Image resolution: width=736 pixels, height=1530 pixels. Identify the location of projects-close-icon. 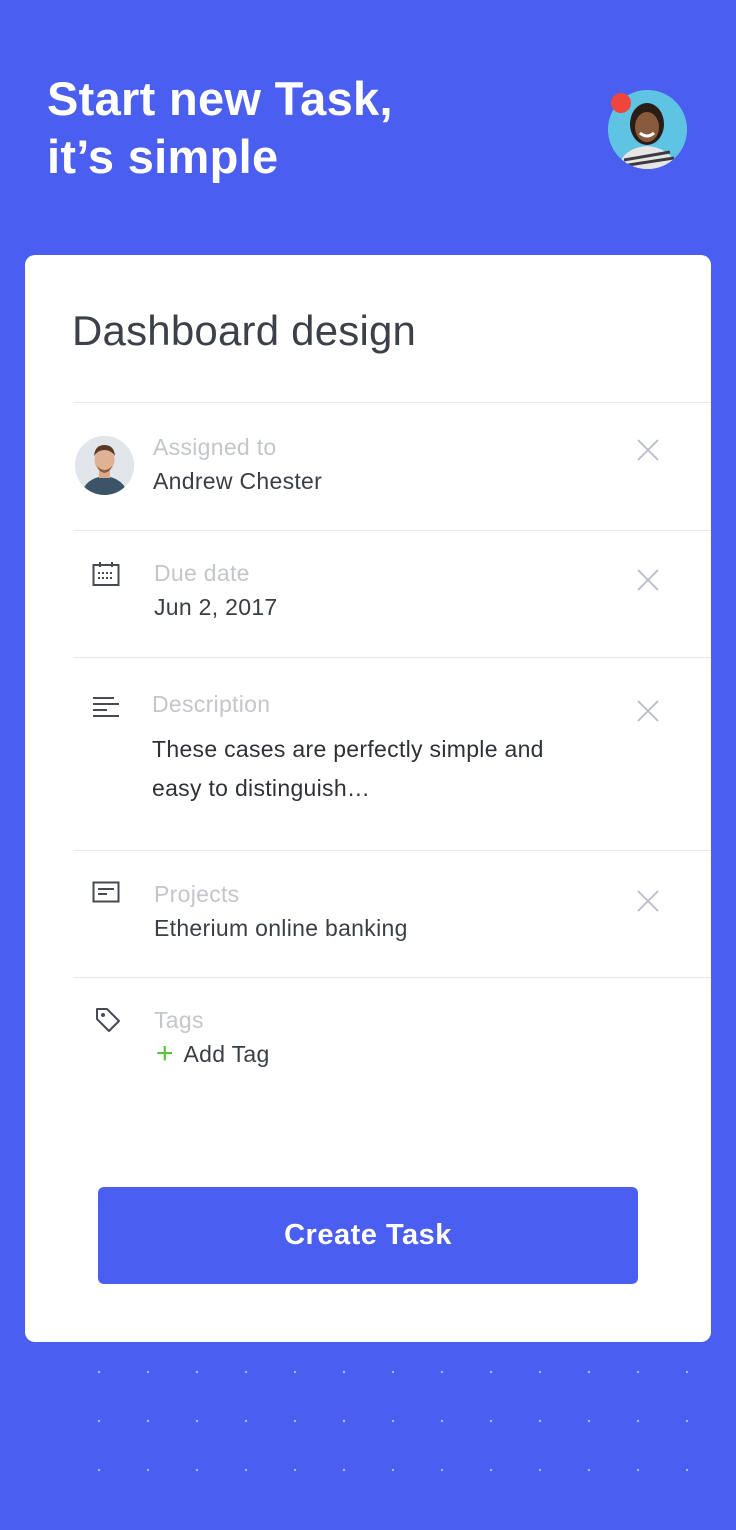
(648, 901).